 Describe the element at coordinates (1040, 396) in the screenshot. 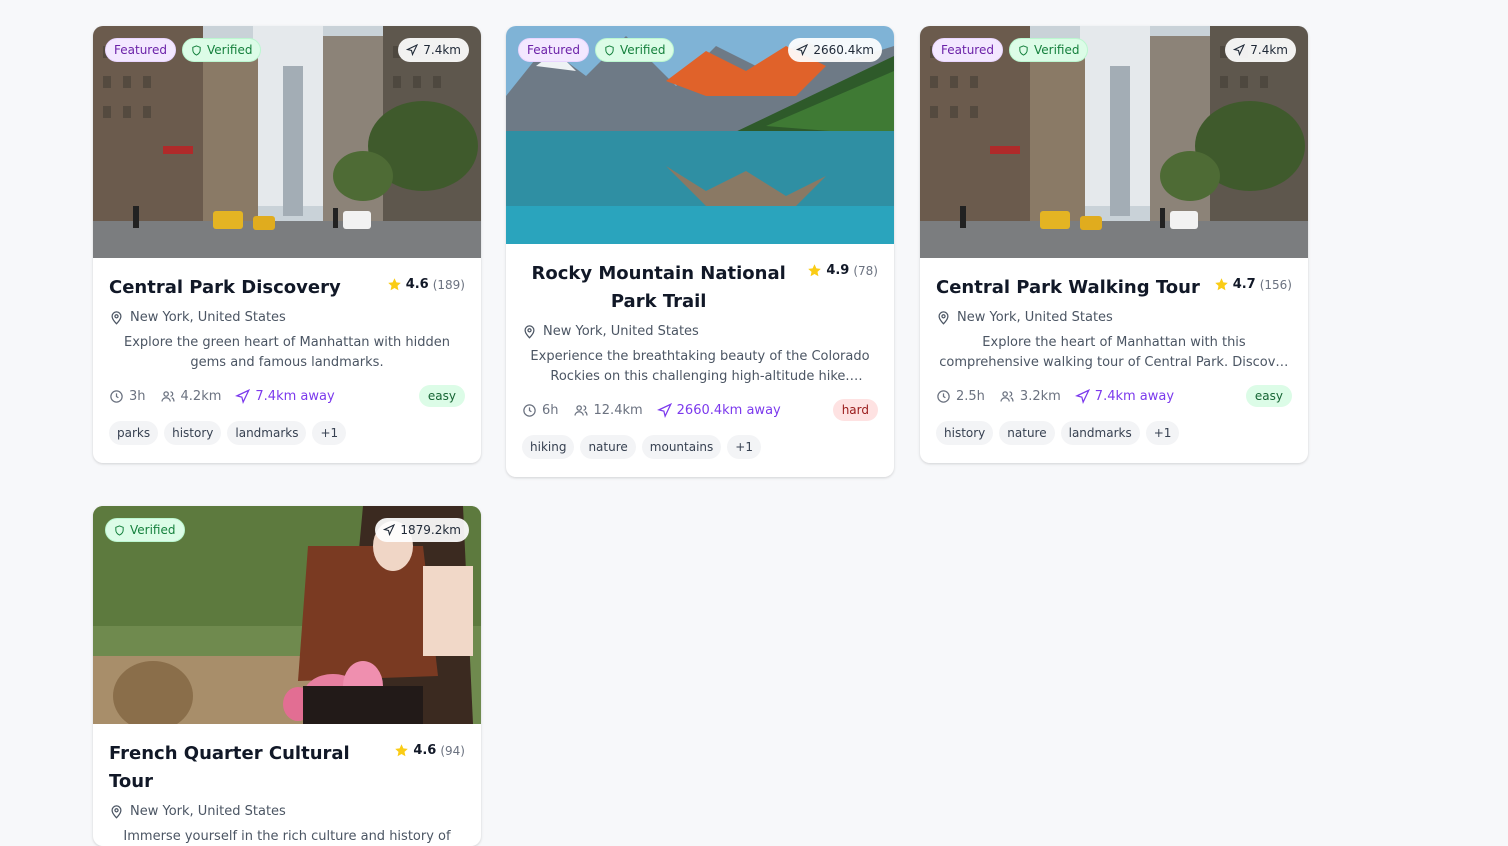

I see `length-value: 3.2km` at that location.